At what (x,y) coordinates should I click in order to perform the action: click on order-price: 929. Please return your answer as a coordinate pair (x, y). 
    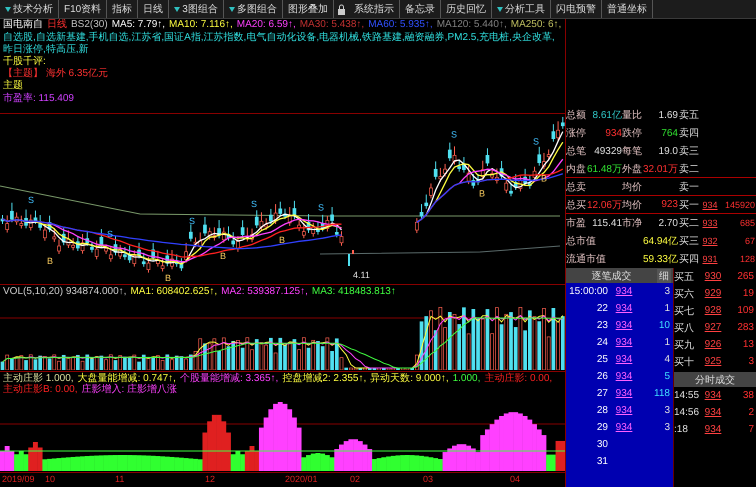
    Looking at the image, I should click on (713, 293).